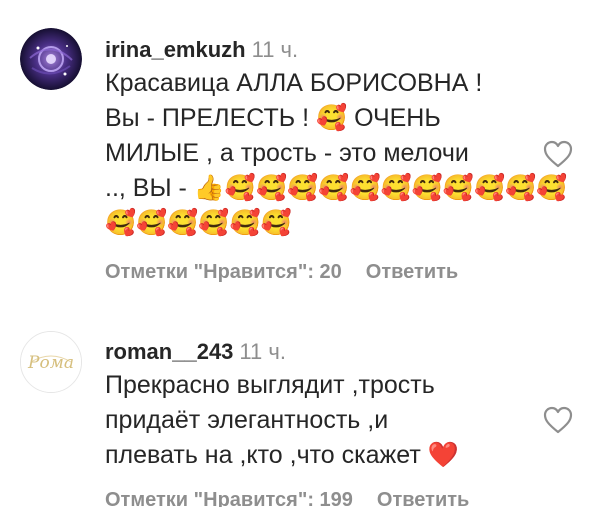 This screenshot has width=600, height=507. Describe the element at coordinates (282, 455) in the screenshot. I see `comment-text-line: плевать на ,кто ,что скажет ❤️` at that location.